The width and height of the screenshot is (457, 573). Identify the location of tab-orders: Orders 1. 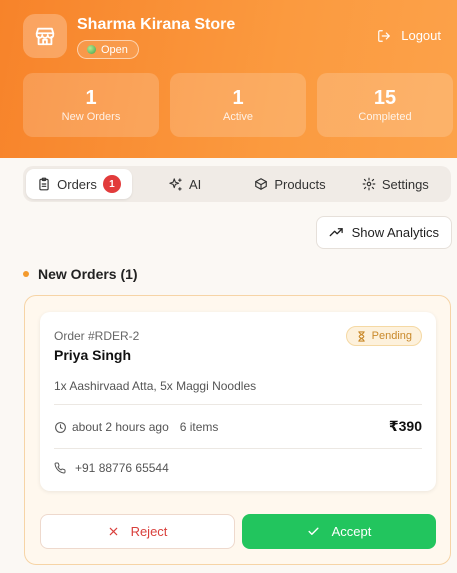
(79, 184).